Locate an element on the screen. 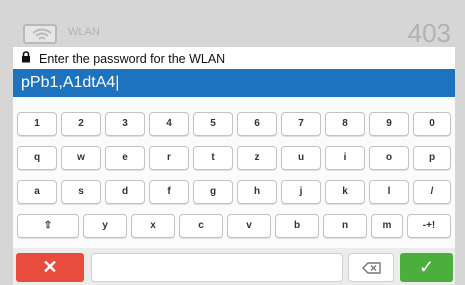 The width and height of the screenshot is (465, 285). key-m: m is located at coordinates (387, 226).